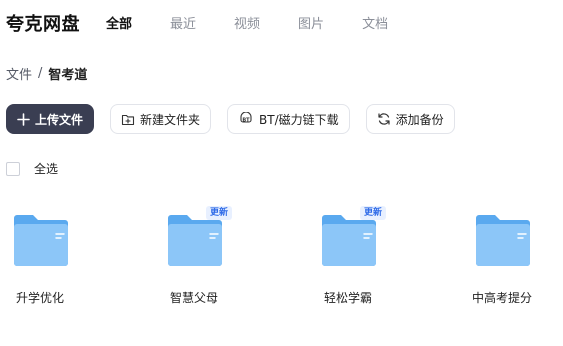  Describe the element at coordinates (247, 22) in the screenshot. I see `tab-video: 视频` at that location.